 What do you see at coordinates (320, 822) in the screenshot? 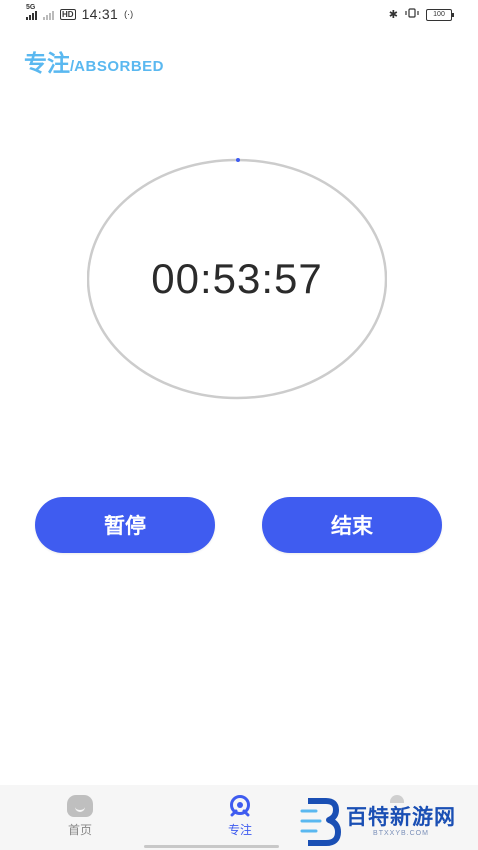
I see `watermark-logo-icon` at bounding box center [320, 822].